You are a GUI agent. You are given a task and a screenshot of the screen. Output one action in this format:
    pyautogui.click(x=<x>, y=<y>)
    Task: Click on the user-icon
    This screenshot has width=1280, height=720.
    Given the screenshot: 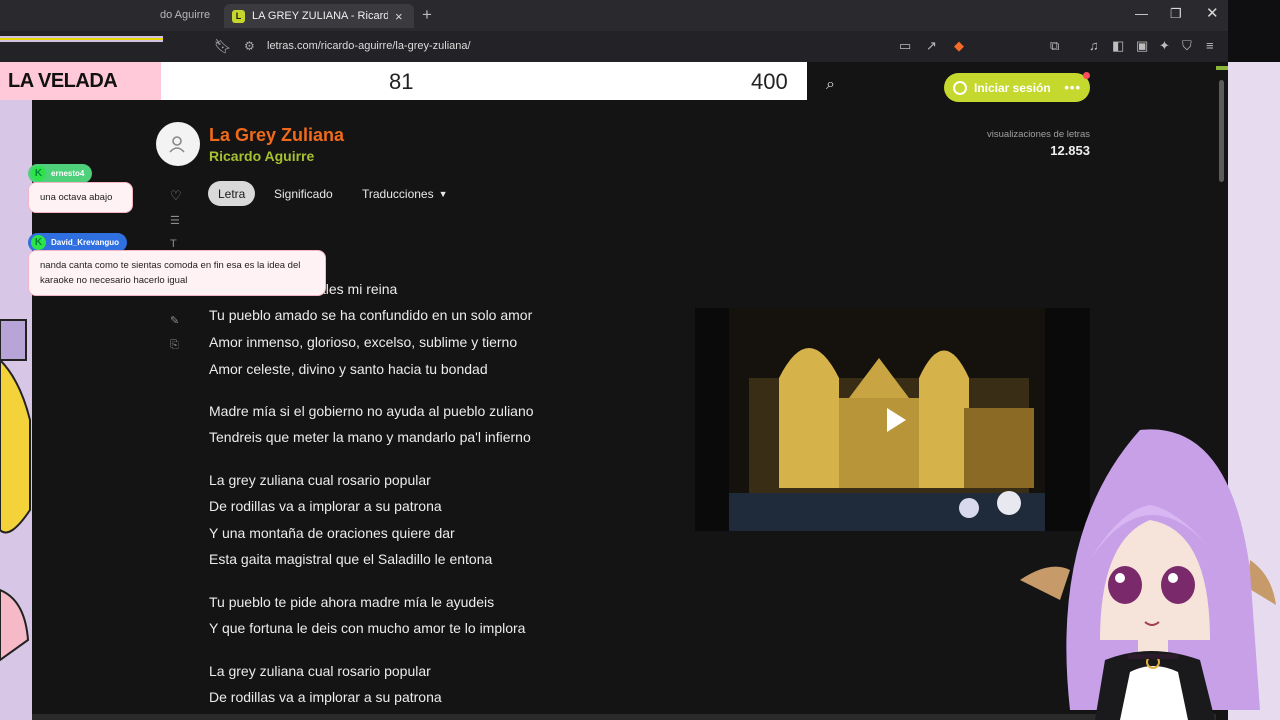 What is the action you would take?
    pyautogui.click(x=960, y=87)
    